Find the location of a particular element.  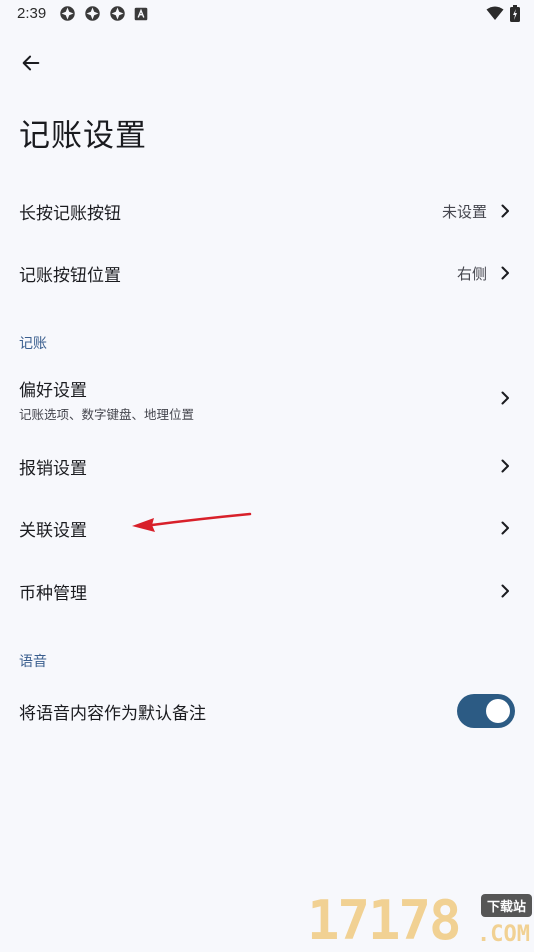

association-row: 关联设置 is located at coordinates (267, 528).